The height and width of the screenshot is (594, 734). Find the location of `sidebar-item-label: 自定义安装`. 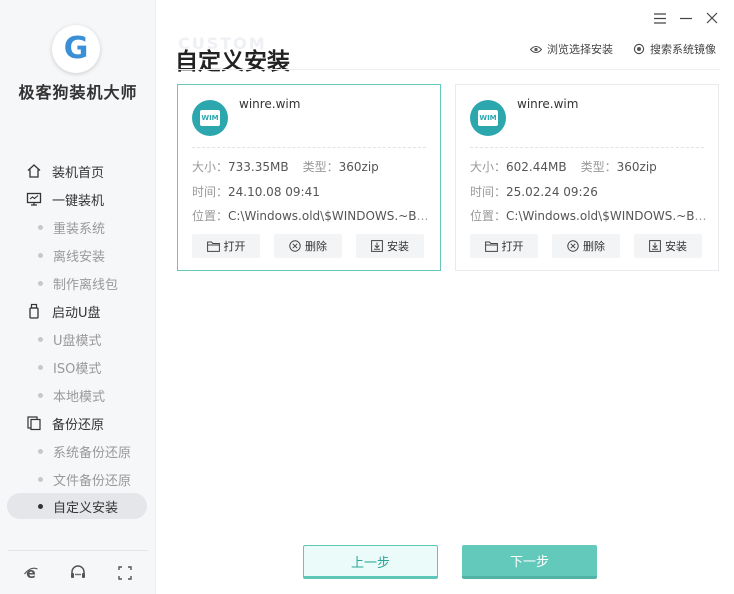

sidebar-item-label: 自定义安装 is located at coordinates (86, 508).